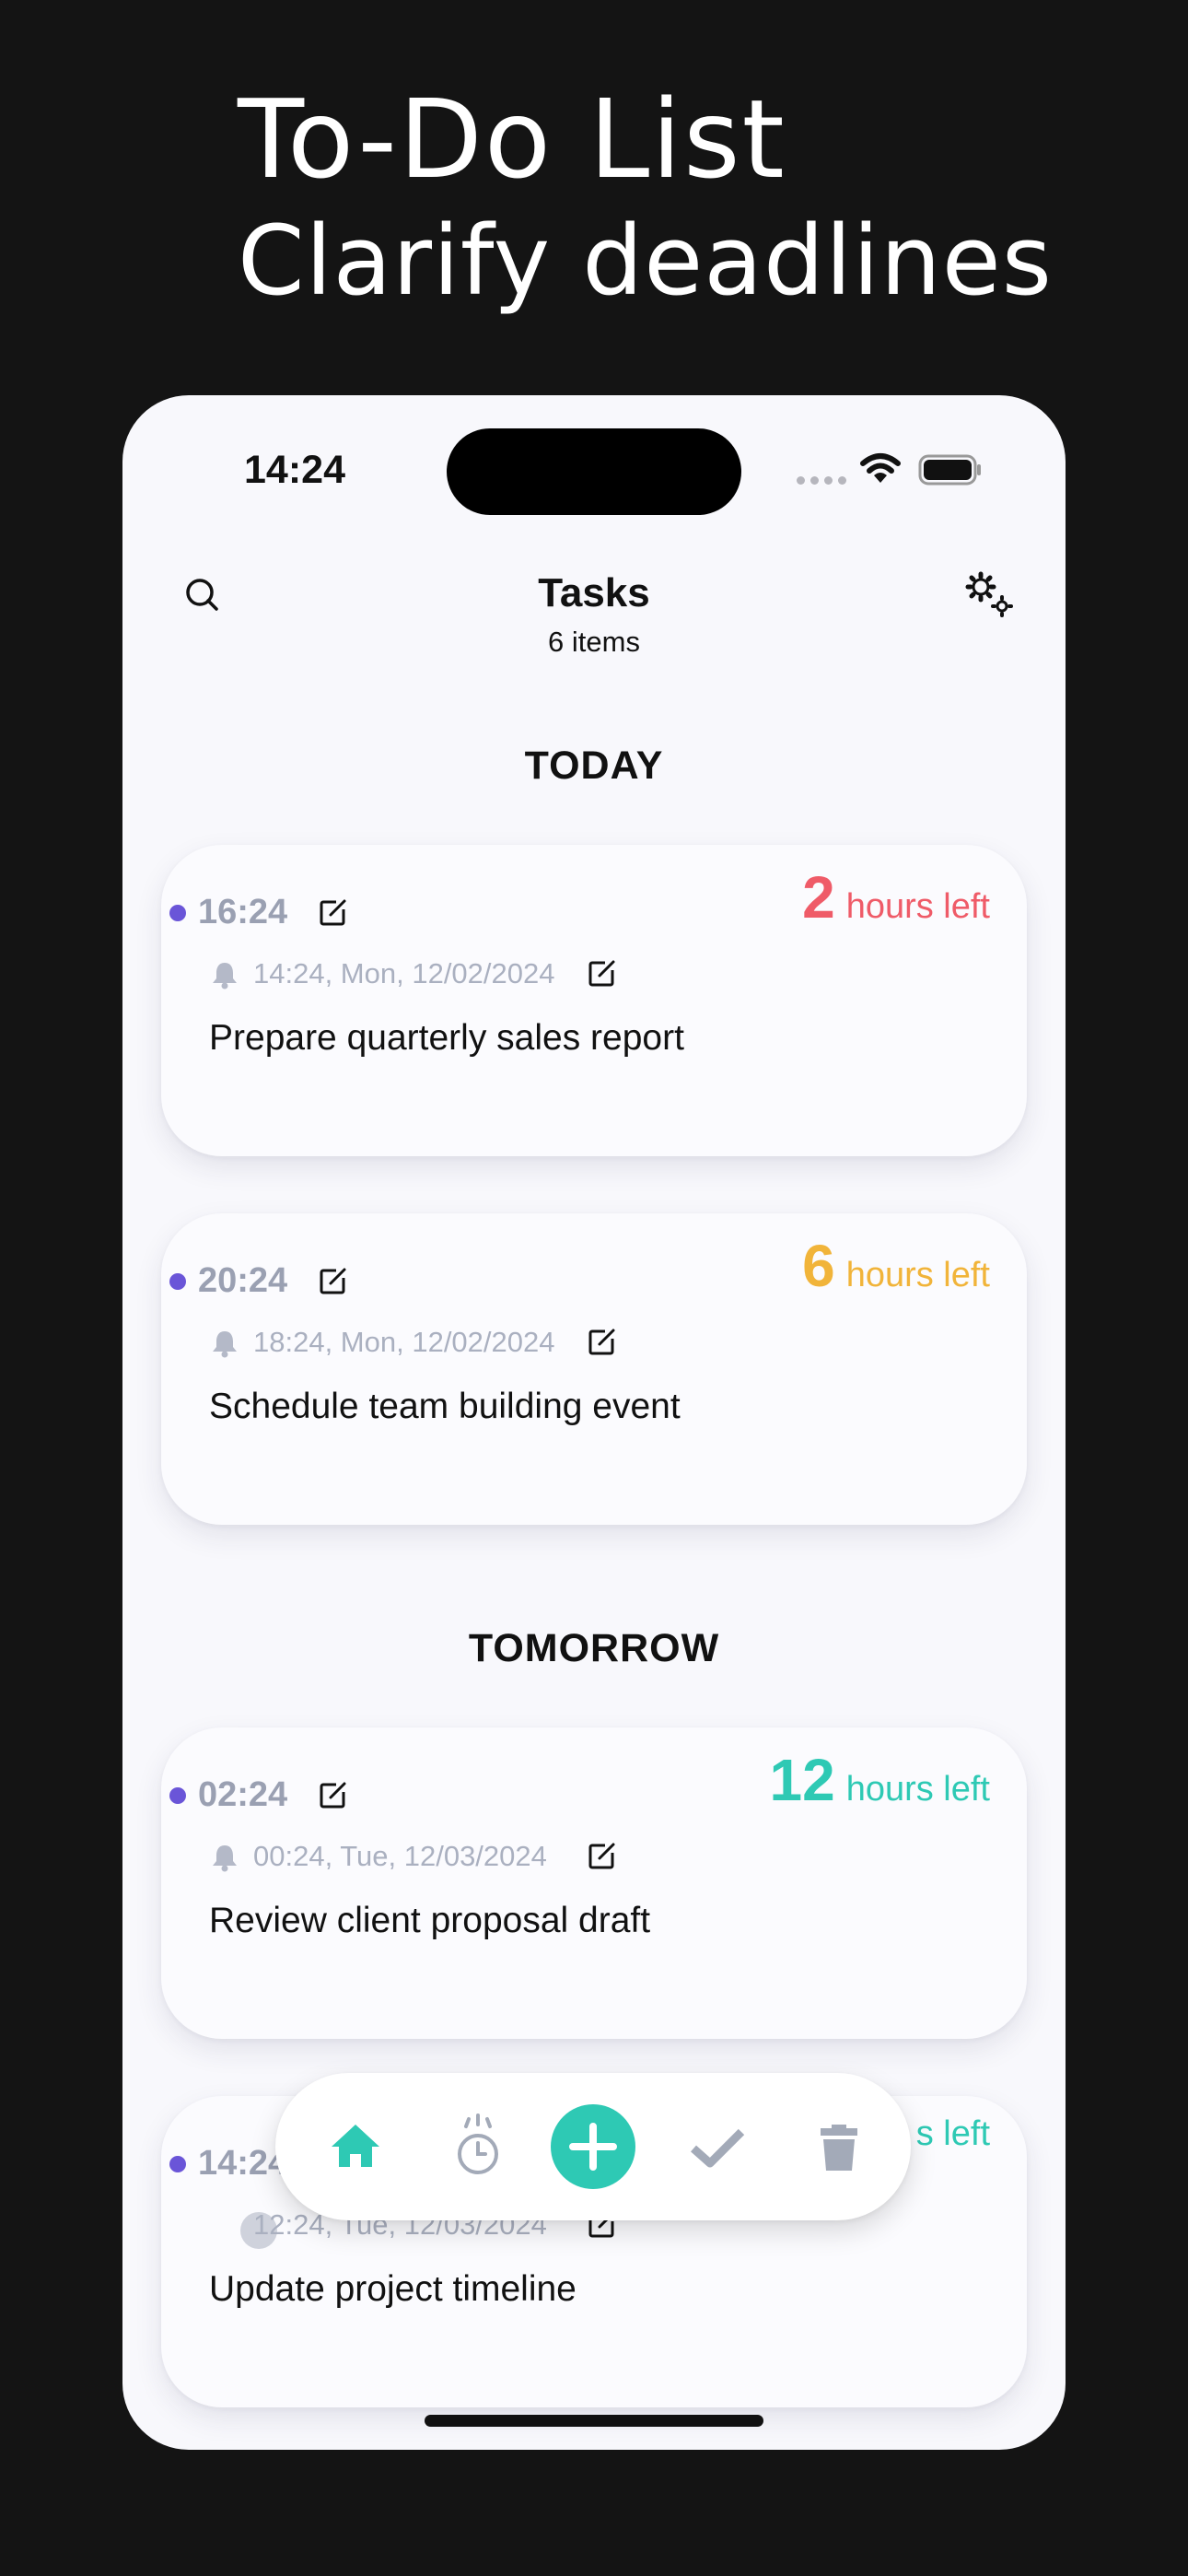 This screenshot has width=1188, height=2576. Describe the element at coordinates (594, 592) in the screenshot. I see `page-title: Tasks` at that location.